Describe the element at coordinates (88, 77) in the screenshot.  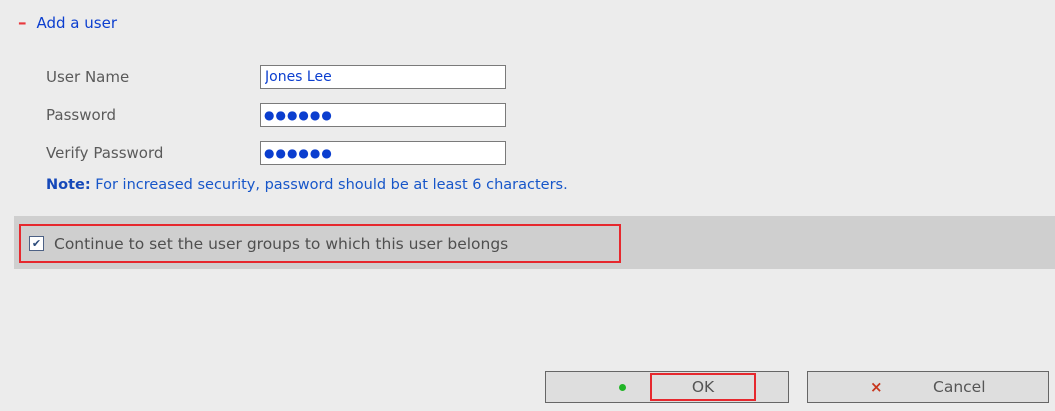
I see `username-label: User Name` at that location.